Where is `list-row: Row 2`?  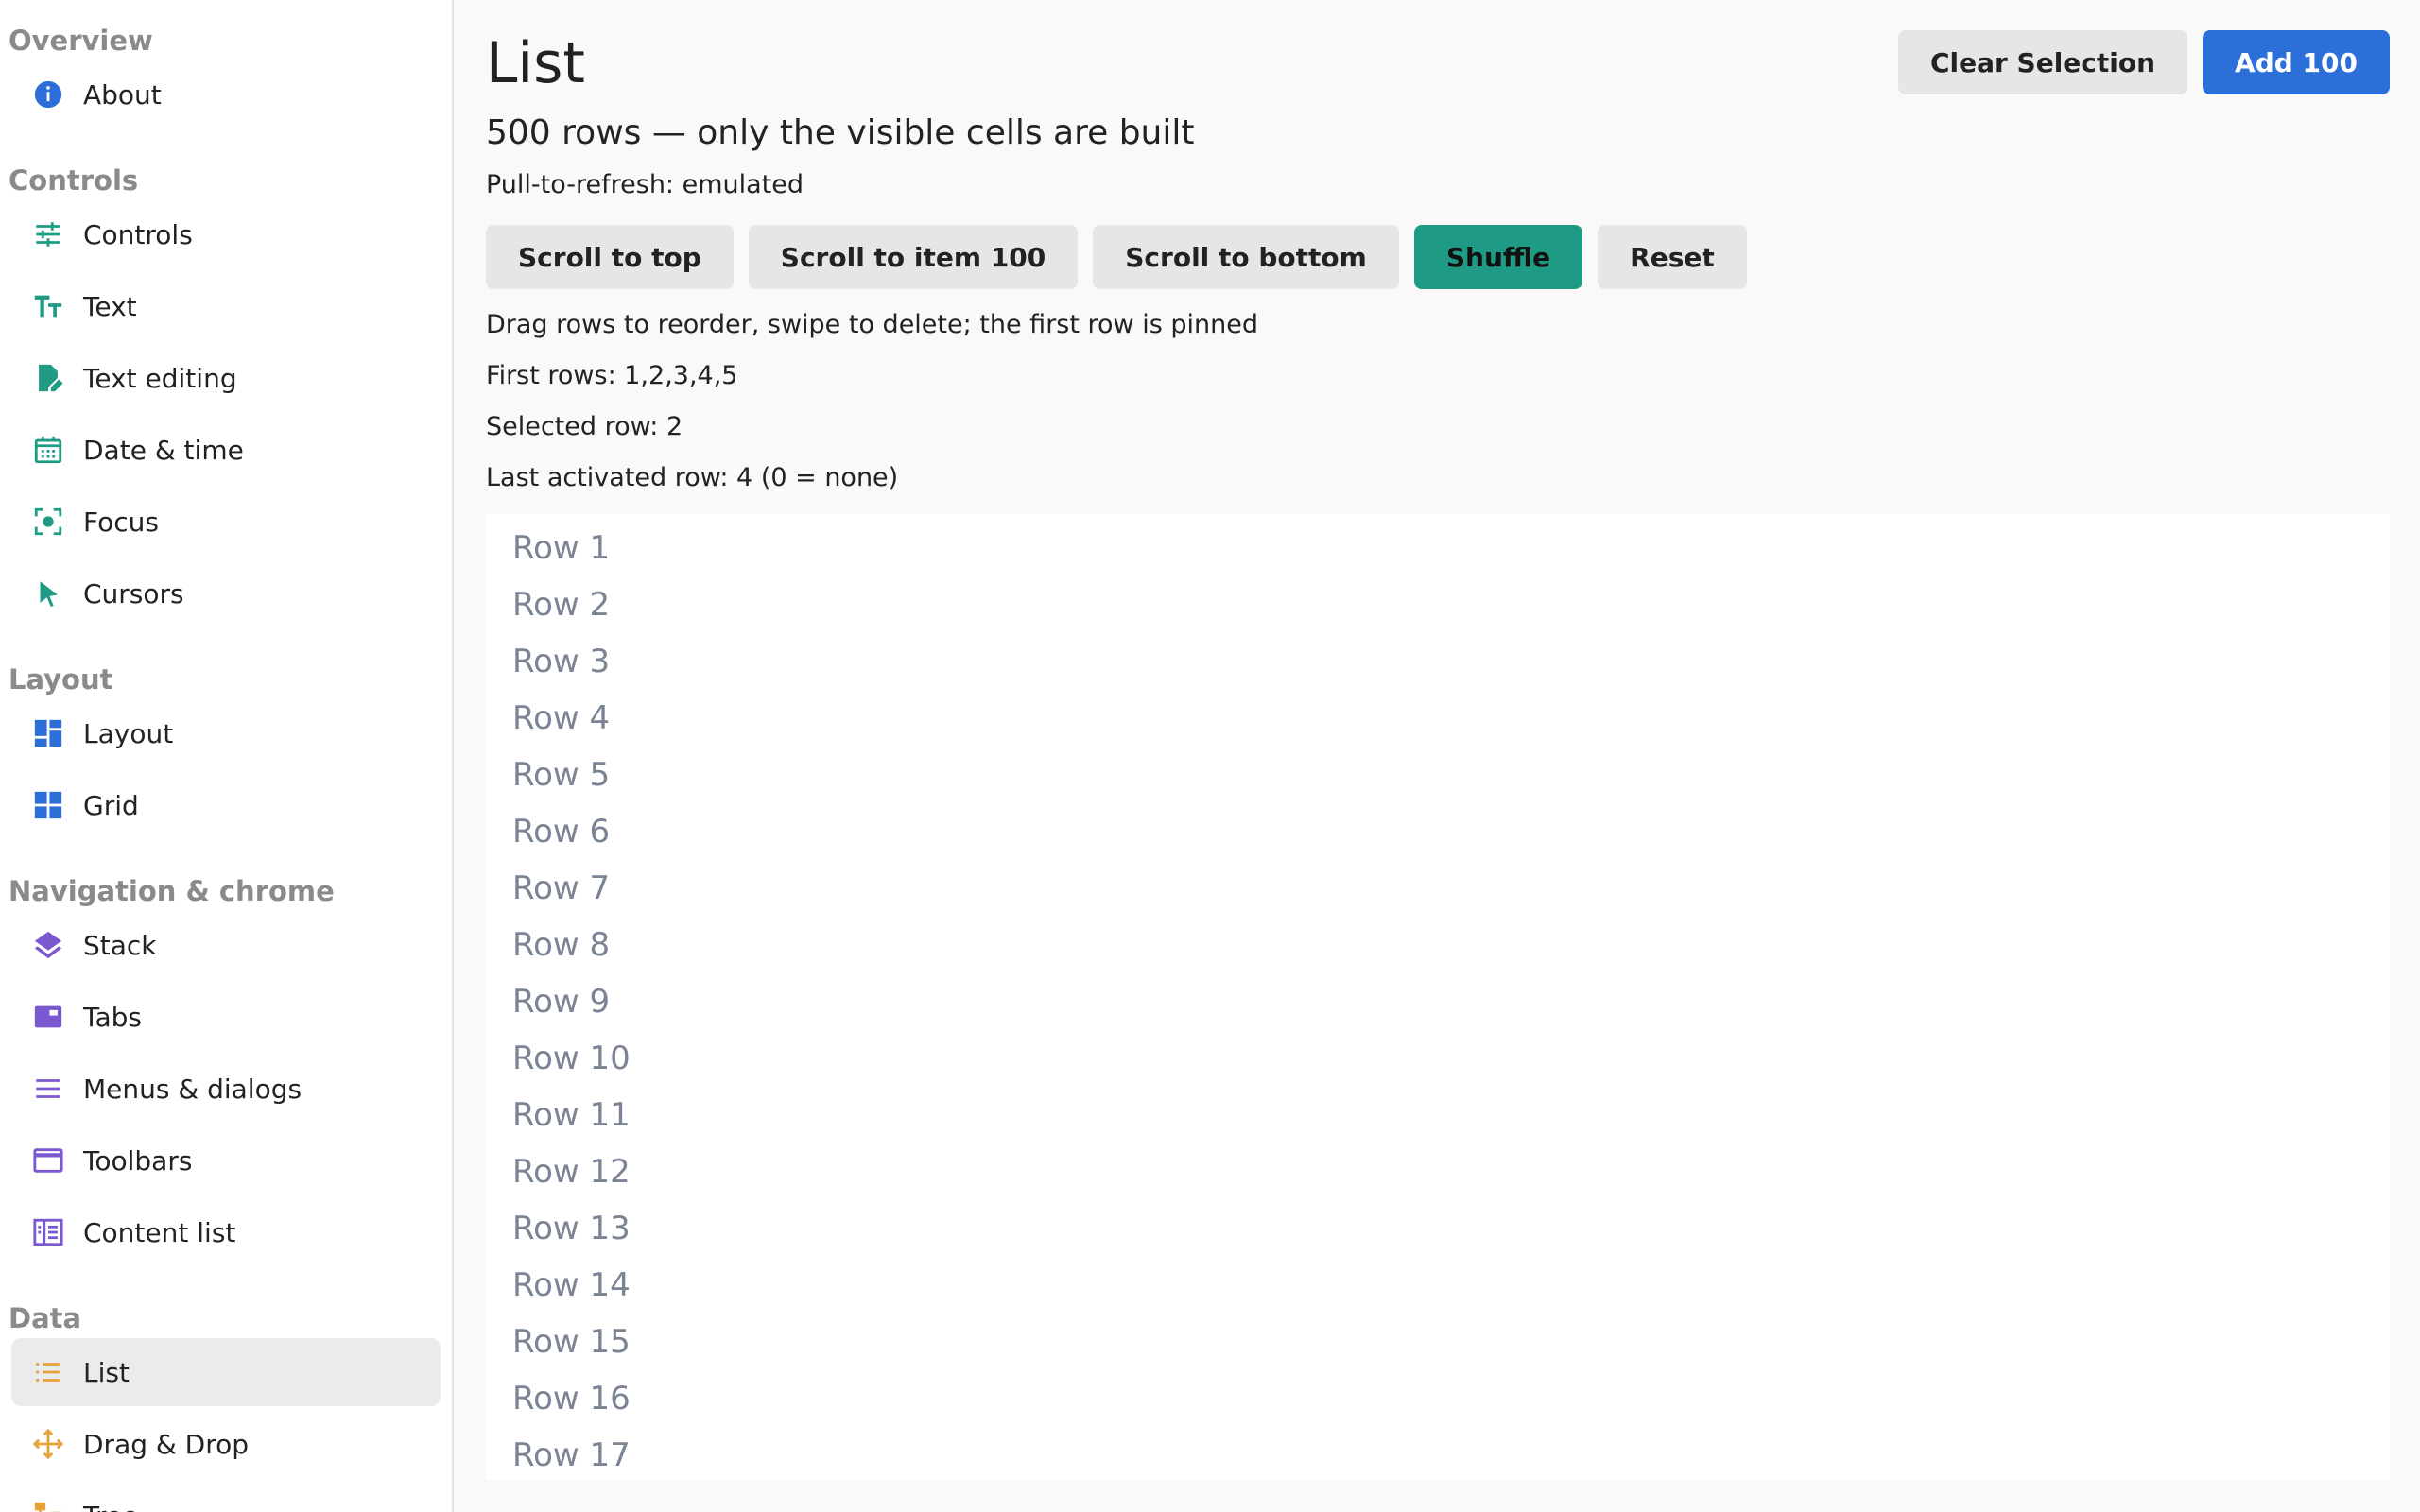
list-row: Row 2 is located at coordinates (1438, 599).